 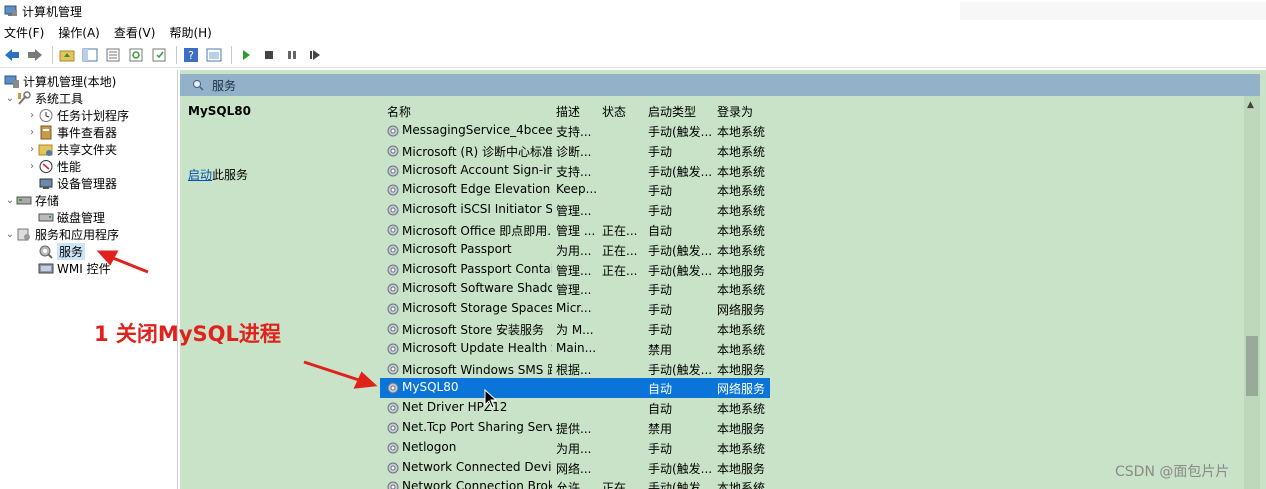 I want to click on table-row: MySQL80 自动 网络服务, so click(x=575, y=388).